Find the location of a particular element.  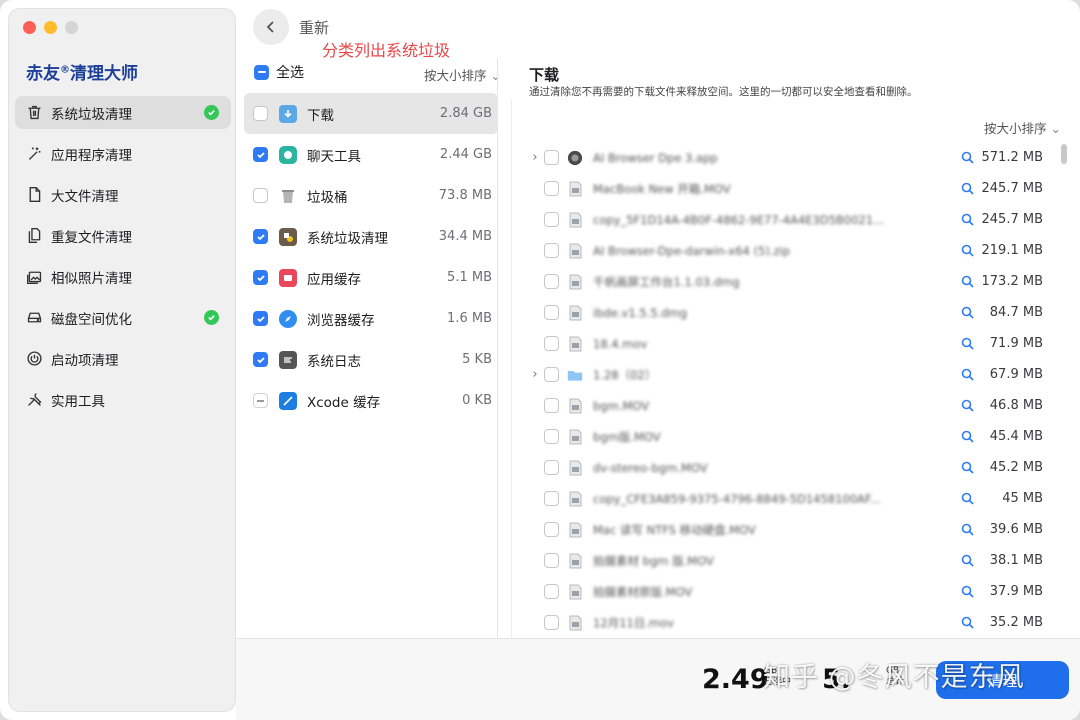

file-row: 12月11日.mov 35.2 MB is located at coordinates (791, 622).